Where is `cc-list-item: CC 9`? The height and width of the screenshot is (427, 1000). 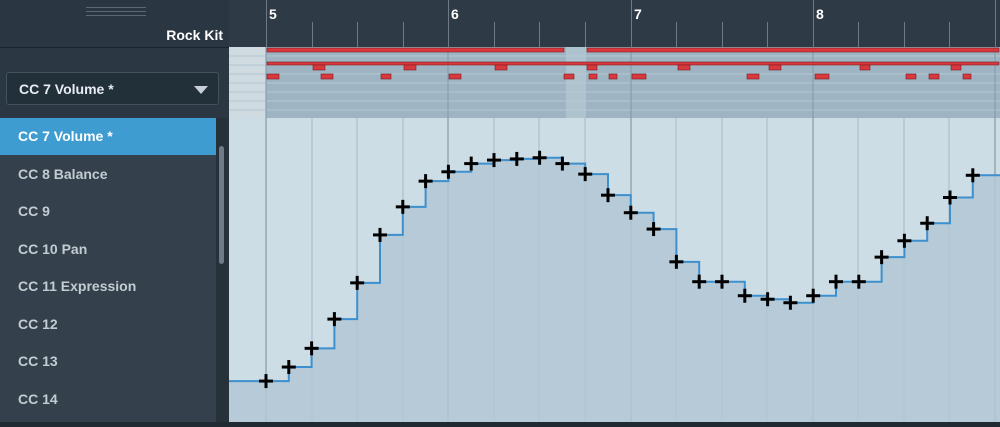
cc-list-item: CC 9 is located at coordinates (108, 211).